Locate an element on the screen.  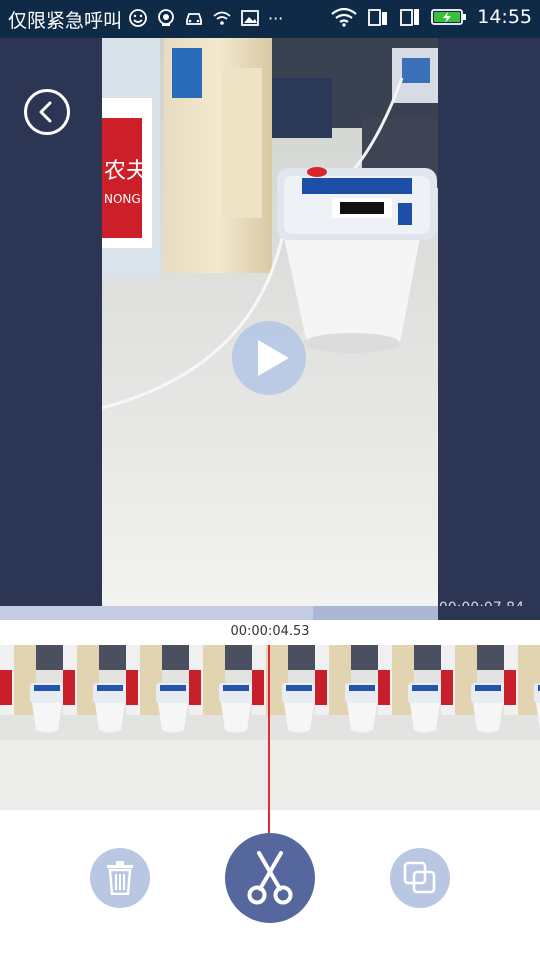
status-bar: 仅限紧急呼叫 ··· 14:55 is located at coordinates (270, 19).